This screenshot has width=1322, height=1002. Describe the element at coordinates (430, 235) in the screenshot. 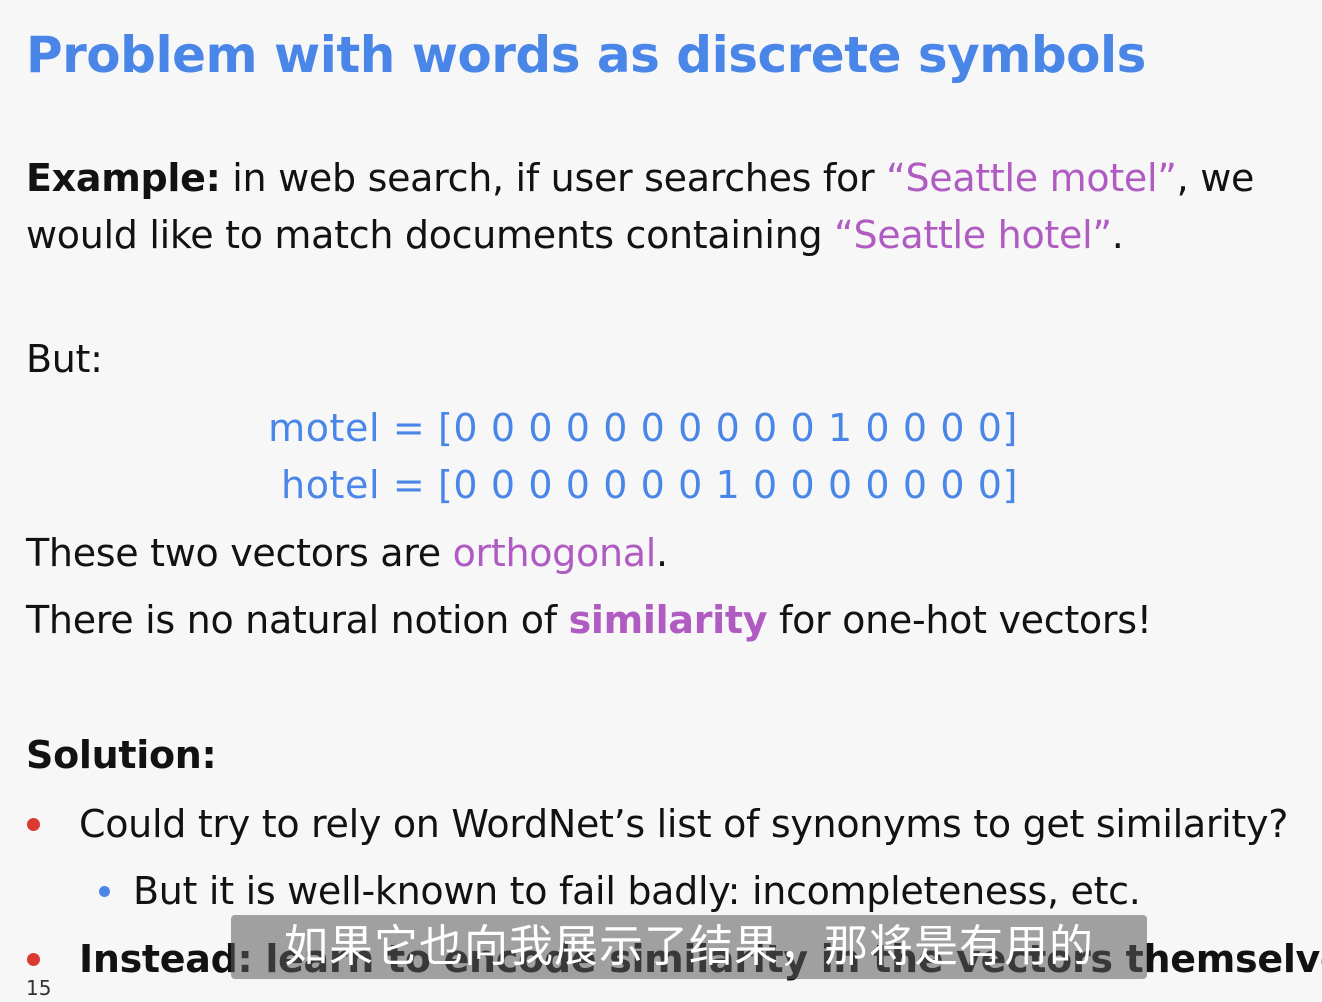

I see `example-text-3: would like to match documents containing` at that location.